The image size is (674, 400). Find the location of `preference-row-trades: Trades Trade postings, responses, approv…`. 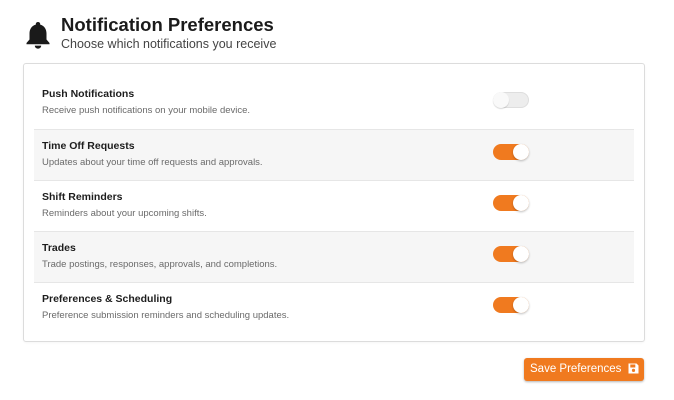

preference-row-trades: Trades Trade postings, responses, approv… is located at coordinates (334, 256).